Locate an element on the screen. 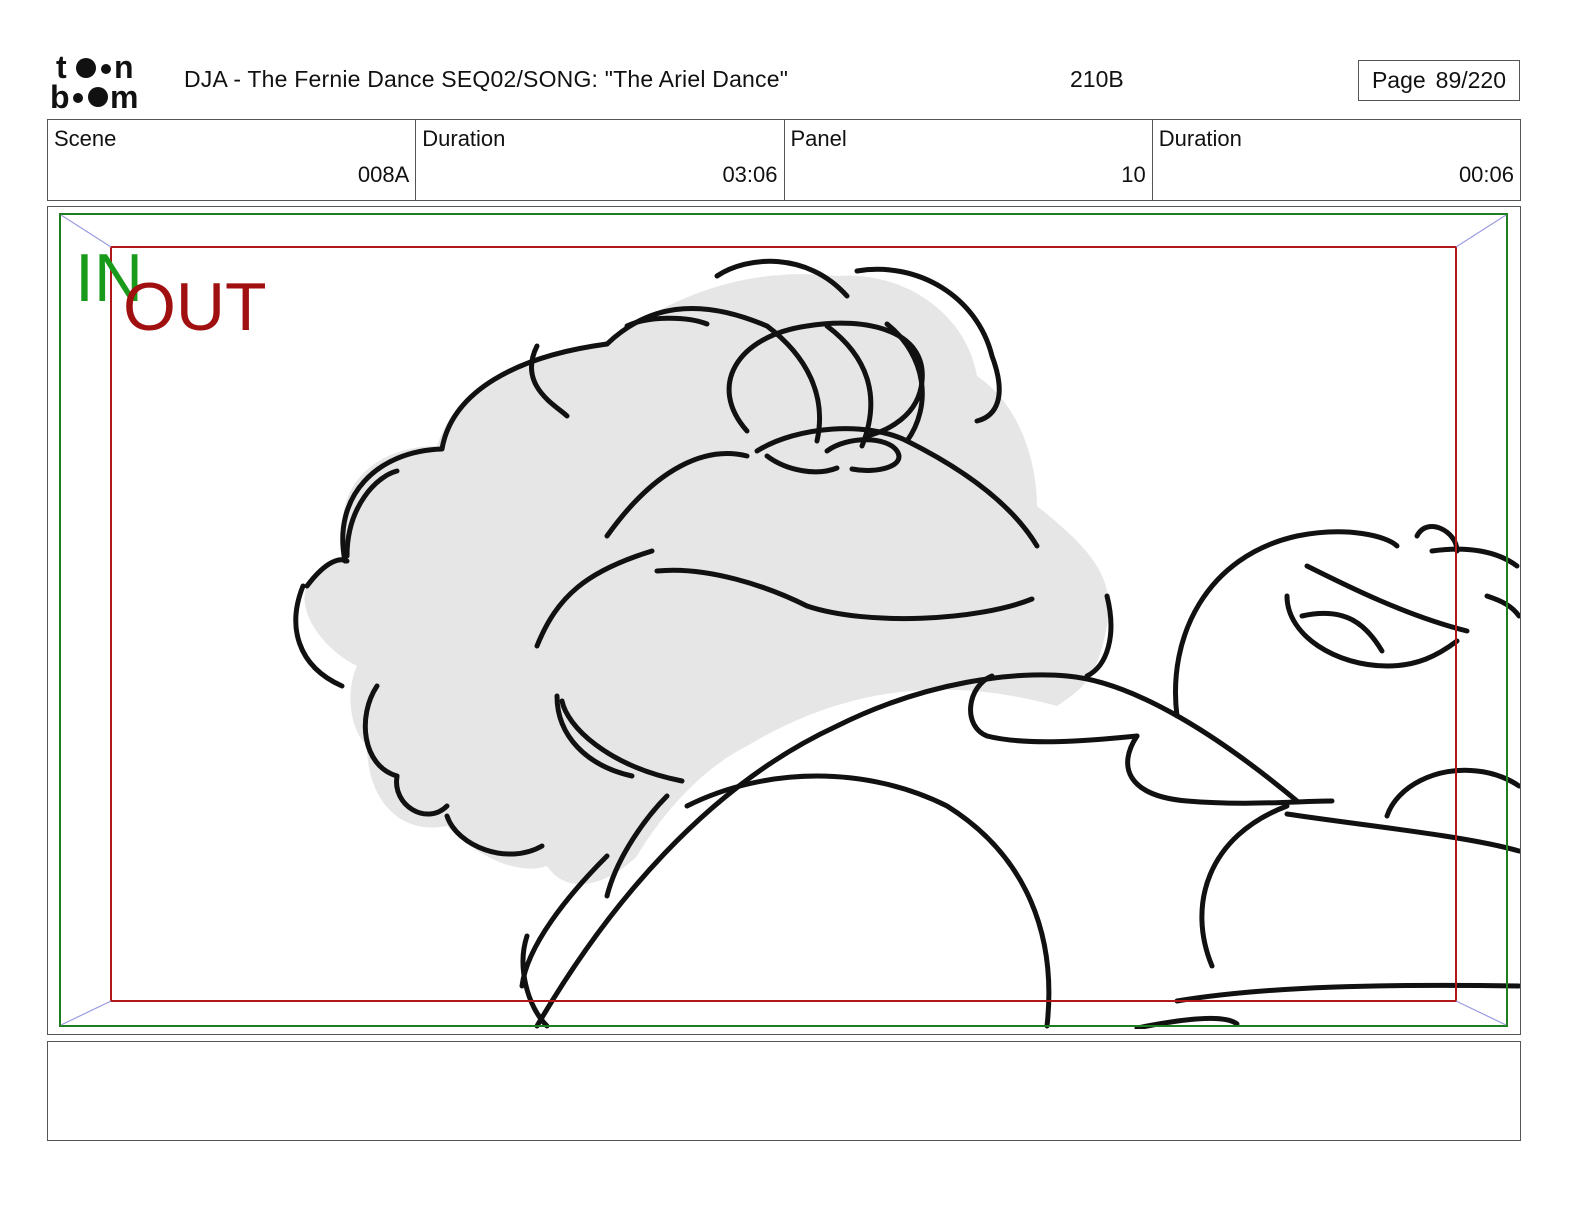 This screenshot has width=1584, height=1224. svg-text: m is located at coordinates (124, 95).